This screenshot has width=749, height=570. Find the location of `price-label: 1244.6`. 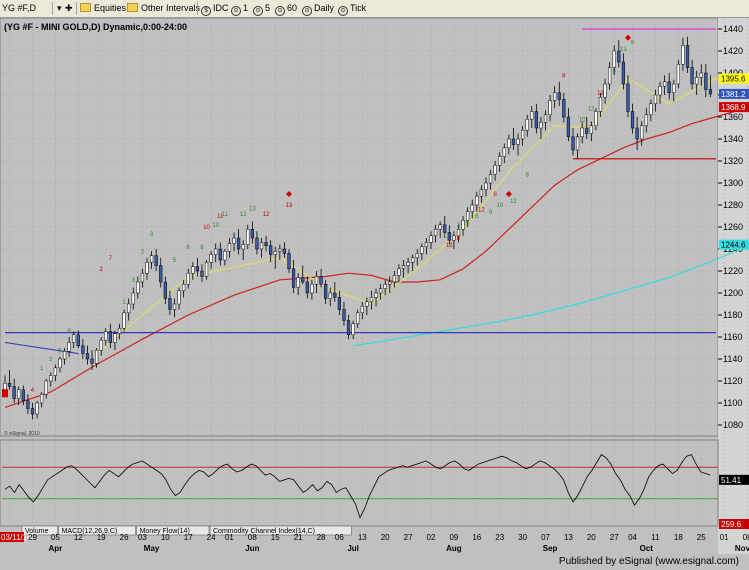

price-label: 1244.6 is located at coordinates (733, 245).